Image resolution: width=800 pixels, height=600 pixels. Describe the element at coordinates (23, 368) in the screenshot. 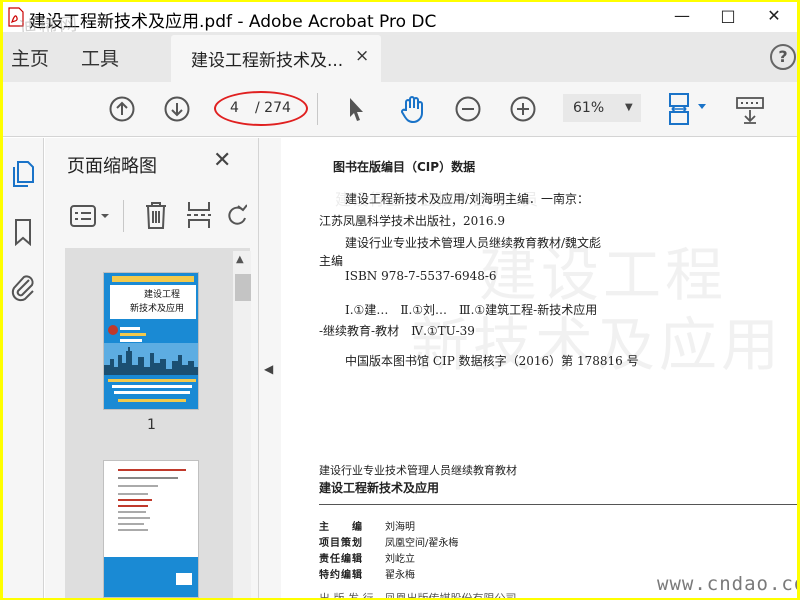

I see `left-rail` at that location.